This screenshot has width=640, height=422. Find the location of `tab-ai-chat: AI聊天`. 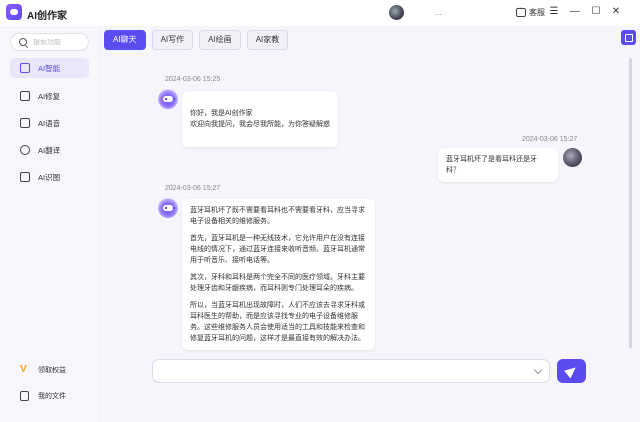

tab-ai-chat: AI聊天 is located at coordinates (125, 40).